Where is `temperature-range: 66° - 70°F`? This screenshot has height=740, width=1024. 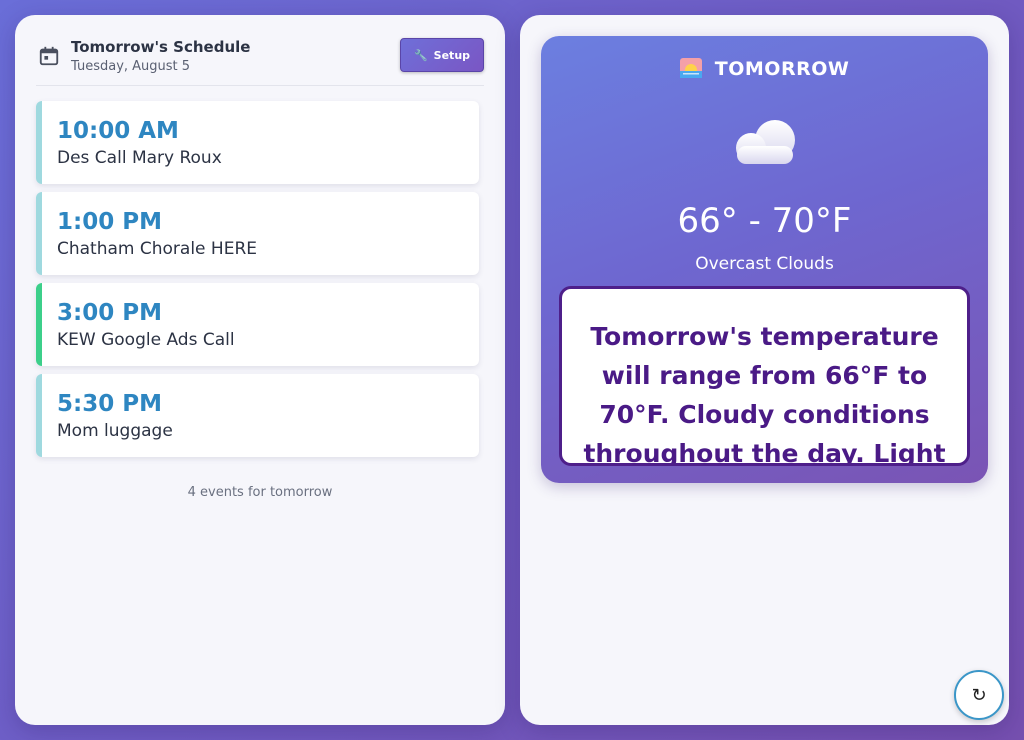
temperature-range: 66° - 70°F is located at coordinates (764, 221).